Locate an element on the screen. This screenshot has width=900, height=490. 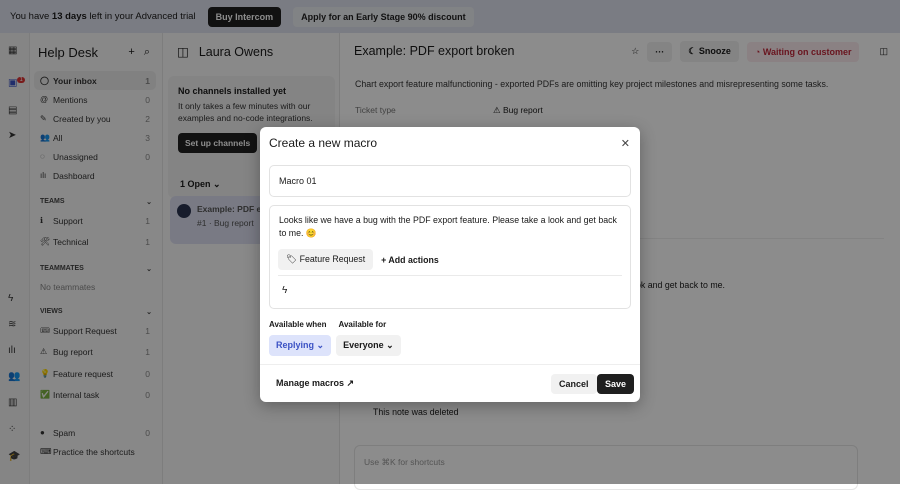
dialog-footer-divider is located at coordinates (450, 364).